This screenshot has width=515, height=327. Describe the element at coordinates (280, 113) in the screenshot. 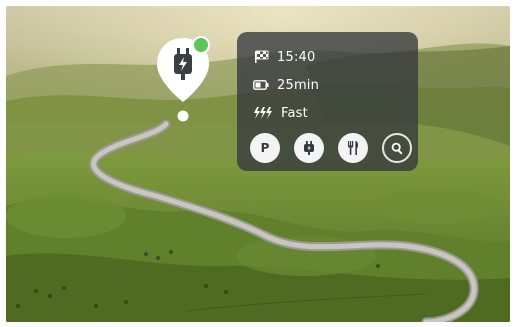

I see `charge-speed-row: Fast` at that location.